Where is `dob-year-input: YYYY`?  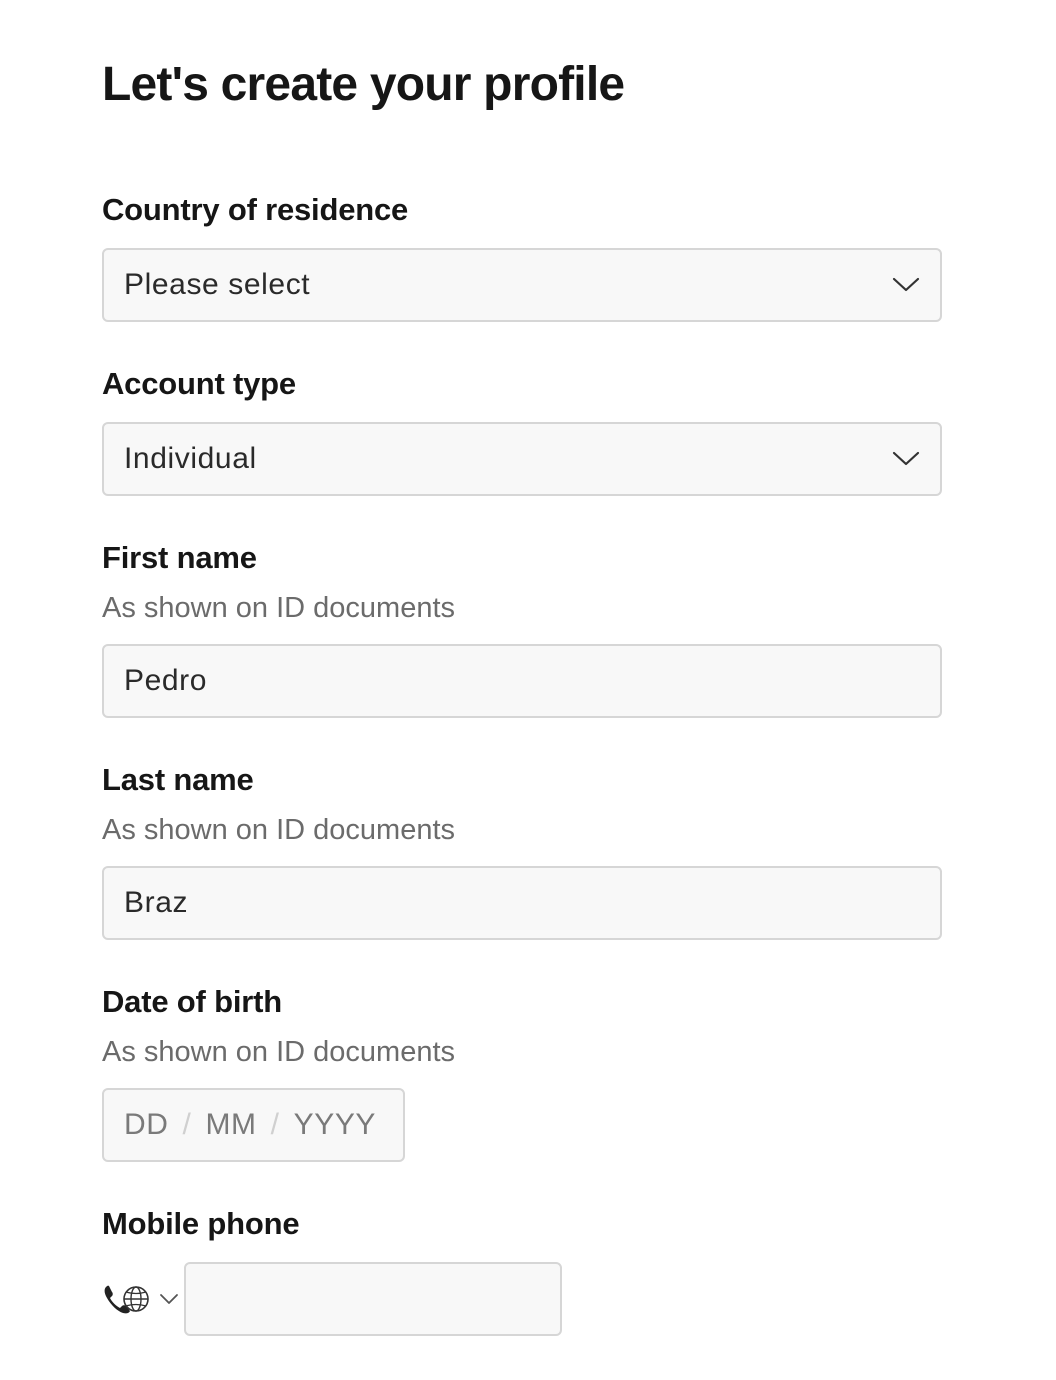
dob-year-input: YYYY is located at coordinates (335, 1125).